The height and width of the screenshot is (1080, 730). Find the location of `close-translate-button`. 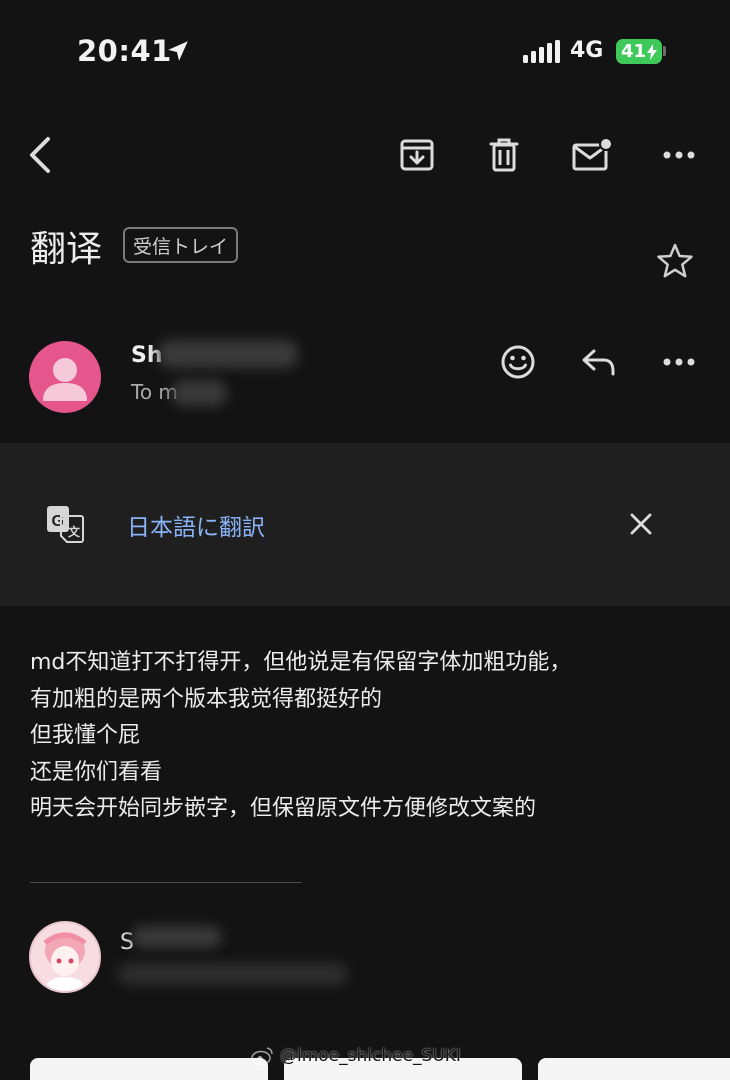

close-translate-button is located at coordinates (641, 524).